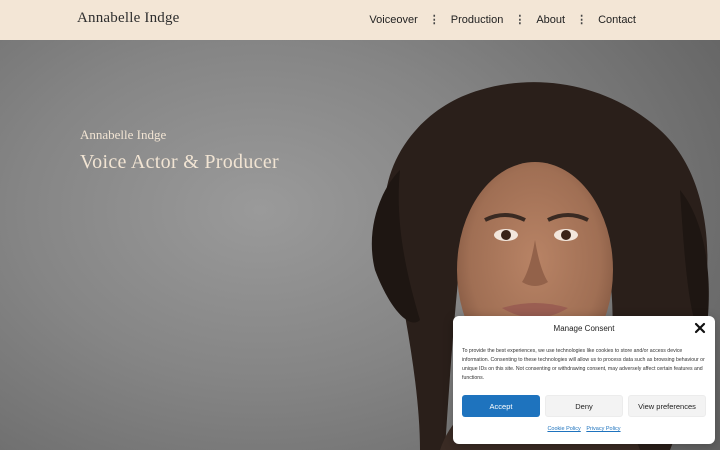  I want to click on nav-voiceover: Voiceover, so click(393, 20).